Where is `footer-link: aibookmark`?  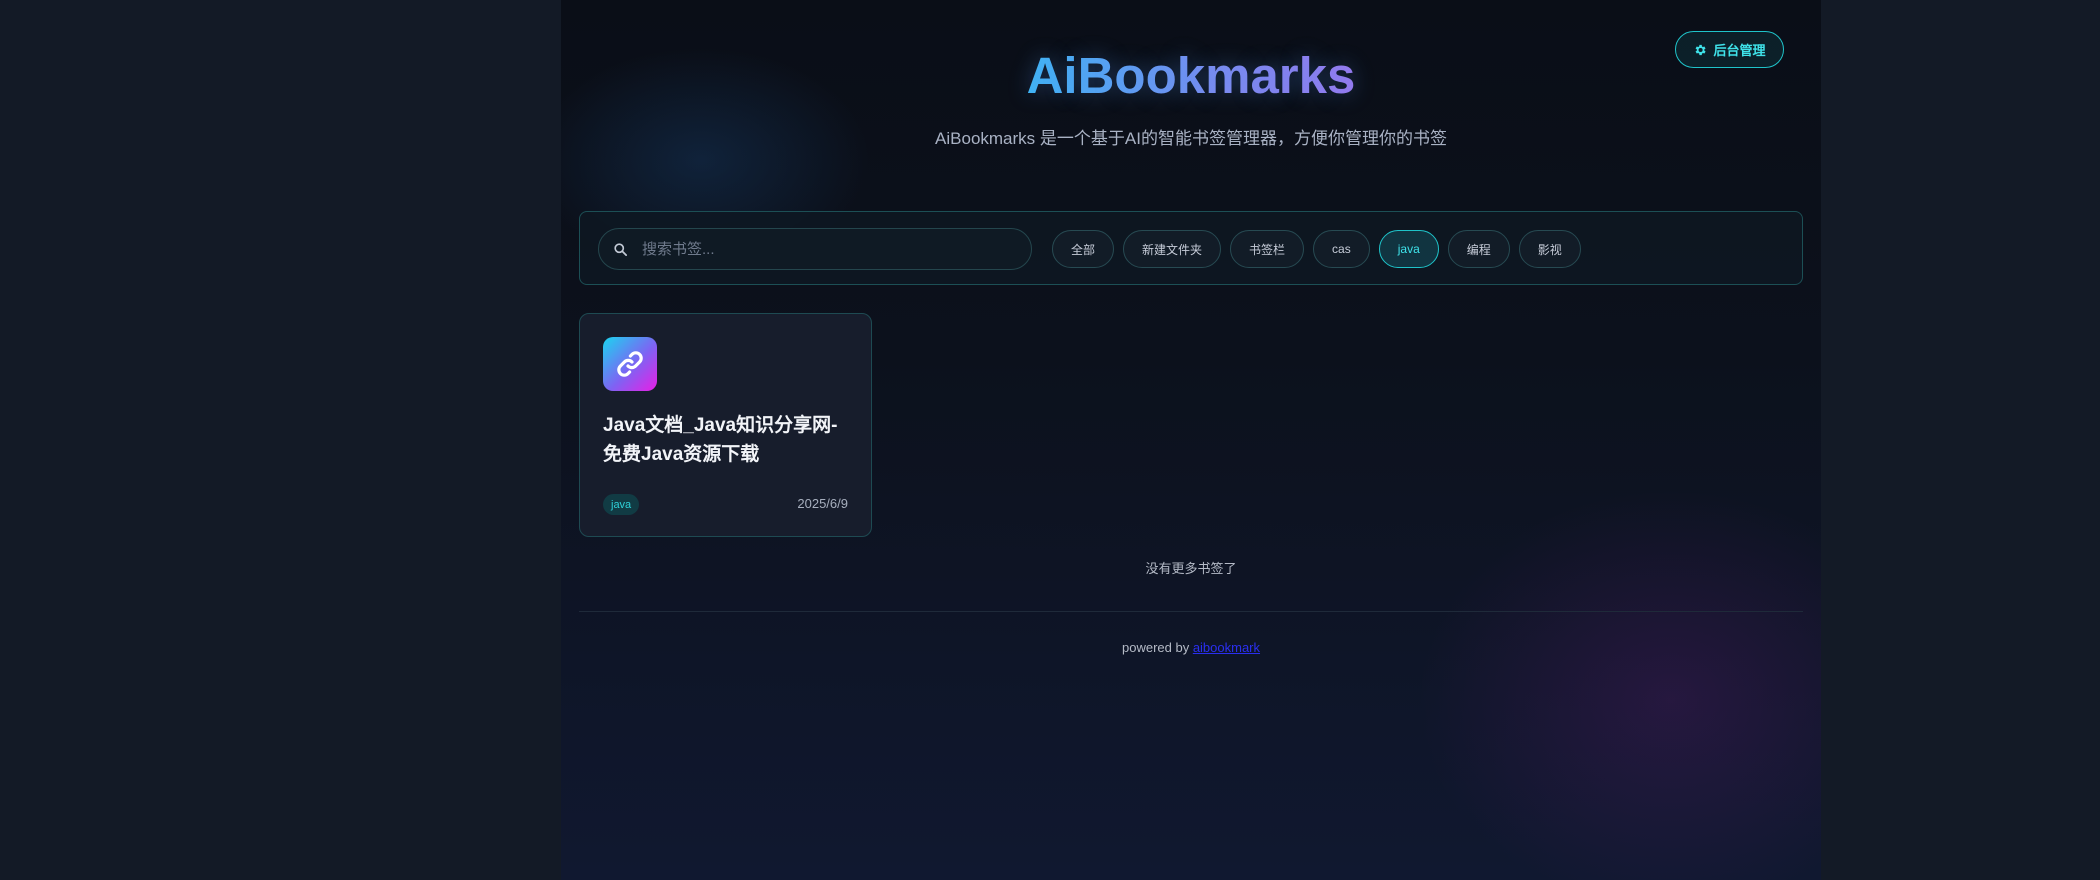 footer-link: aibookmark is located at coordinates (1226, 647).